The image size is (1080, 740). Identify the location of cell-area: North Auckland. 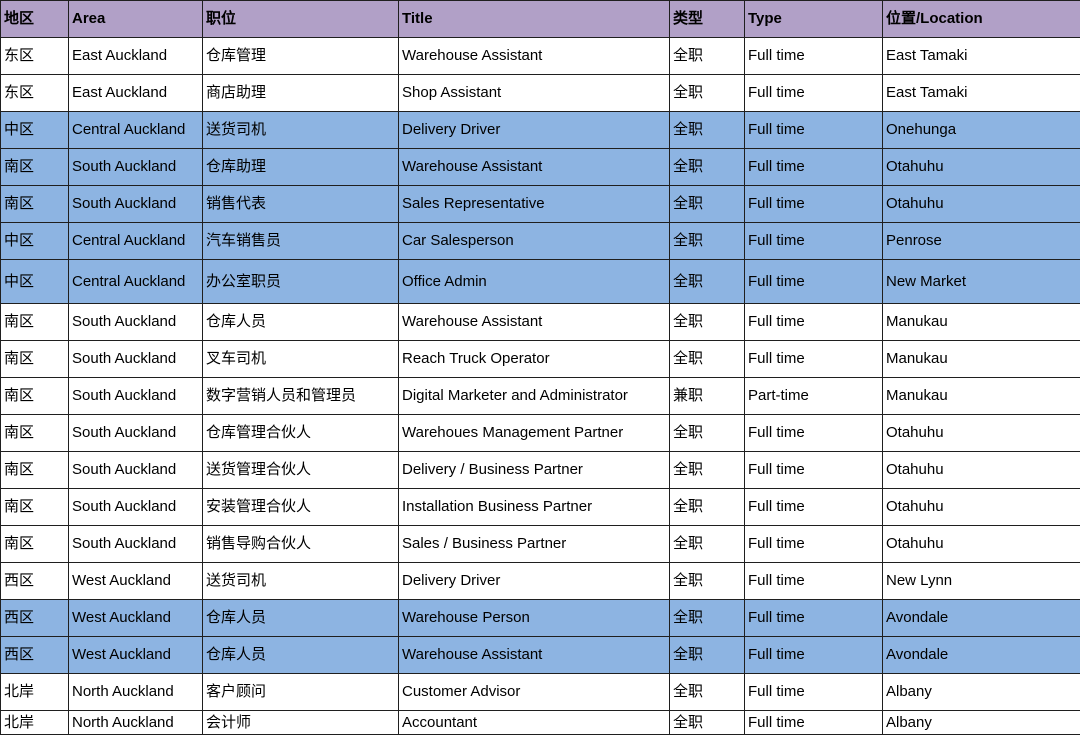
(135, 692).